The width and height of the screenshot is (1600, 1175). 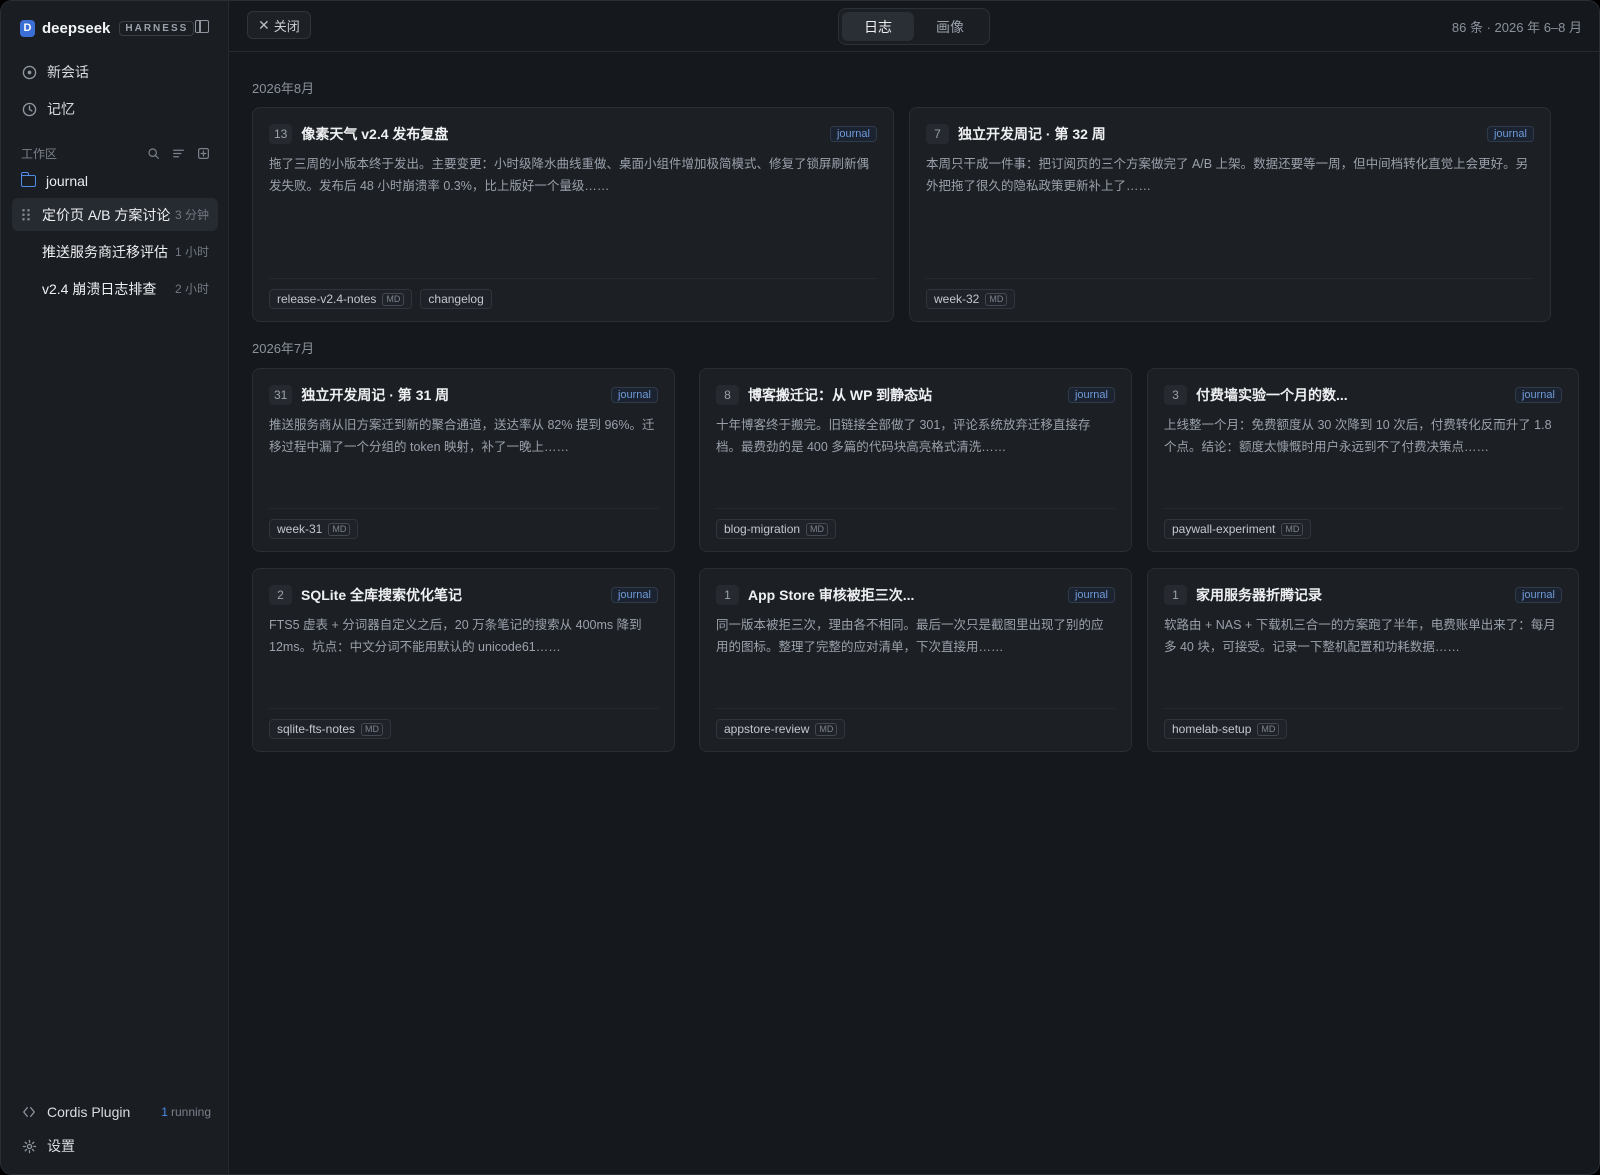 I want to click on card-title: 像素天气 v2.4 发布复盘, so click(x=375, y=134).